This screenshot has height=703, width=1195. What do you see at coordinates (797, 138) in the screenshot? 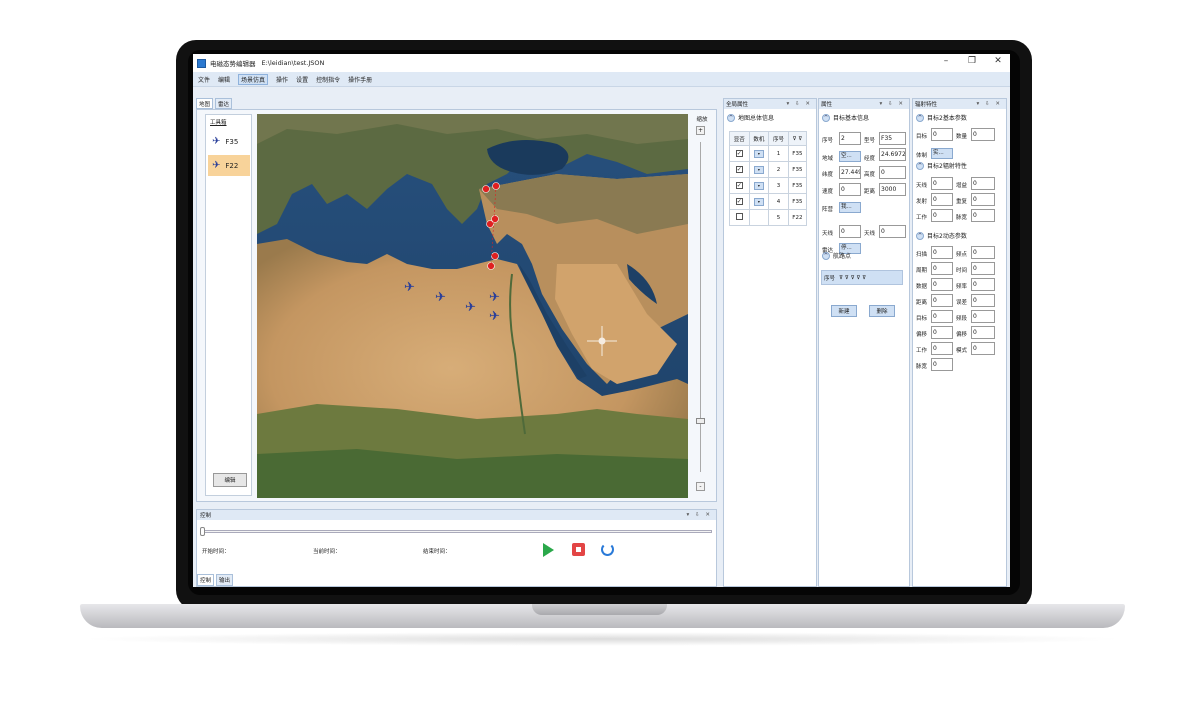
I see `filter-icon: ⊽ ⊽` at bounding box center [797, 138].